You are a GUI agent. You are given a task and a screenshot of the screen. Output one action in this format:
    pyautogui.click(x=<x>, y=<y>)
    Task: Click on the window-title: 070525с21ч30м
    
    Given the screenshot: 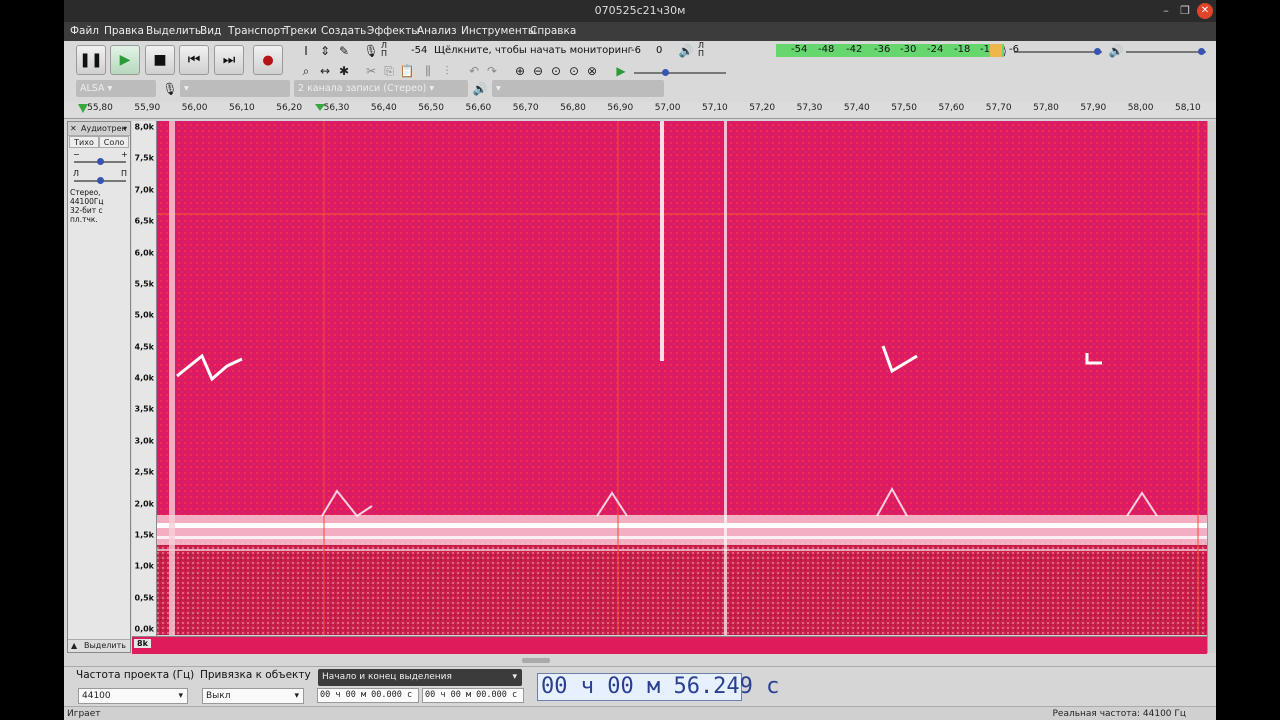 What is the action you would take?
    pyautogui.click(x=640, y=10)
    